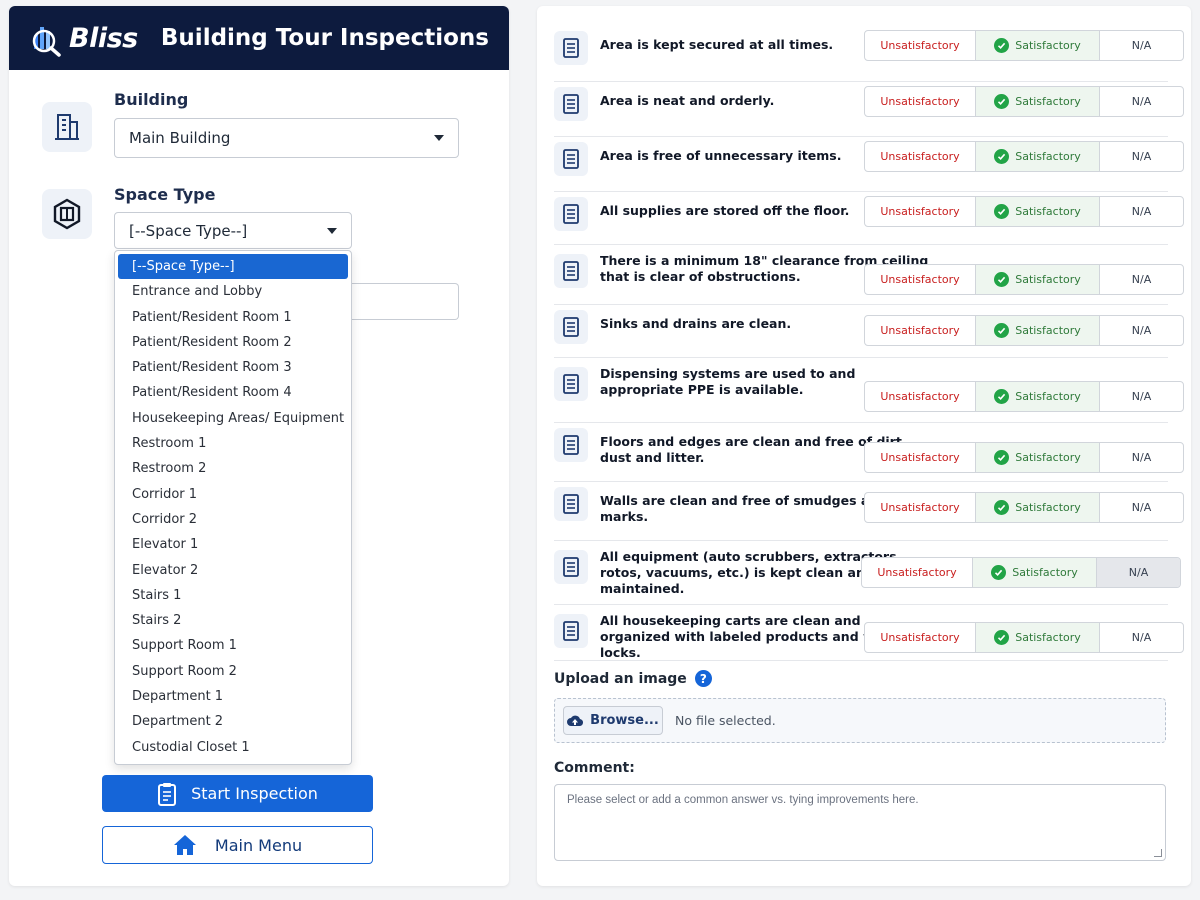  Describe the element at coordinates (180, 138) in the screenshot. I see `building-select-value: Main Building` at that location.